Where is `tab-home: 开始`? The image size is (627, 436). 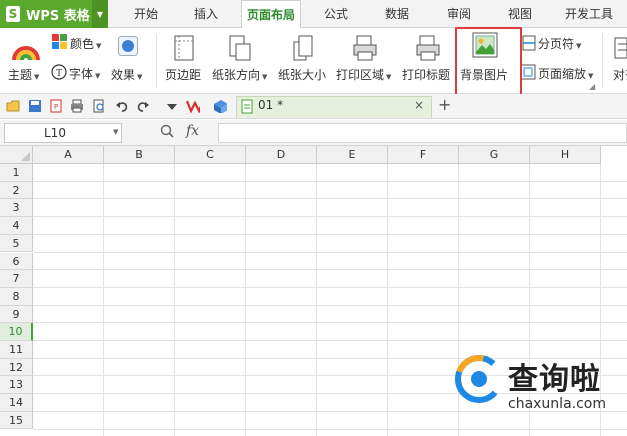 tab-home: 开始 is located at coordinates (146, 14).